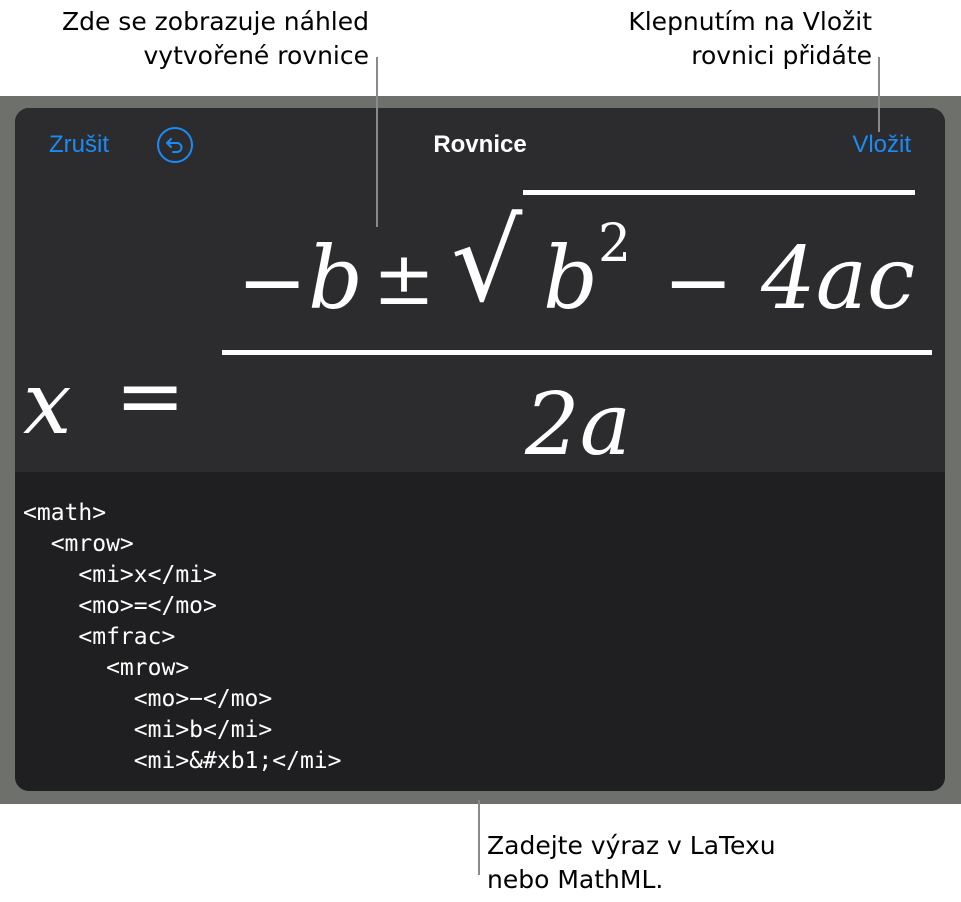 This screenshot has height=902, width=961. Describe the element at coordinates (148, 699) in the screenshot. I see `code-line: <mo>−</mo>` at that location.